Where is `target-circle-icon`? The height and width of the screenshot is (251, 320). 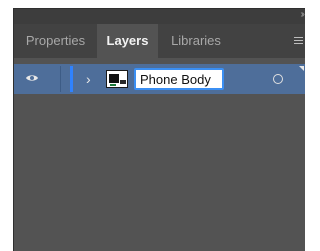 target-circle-icon is located at coordinates (278, 79).